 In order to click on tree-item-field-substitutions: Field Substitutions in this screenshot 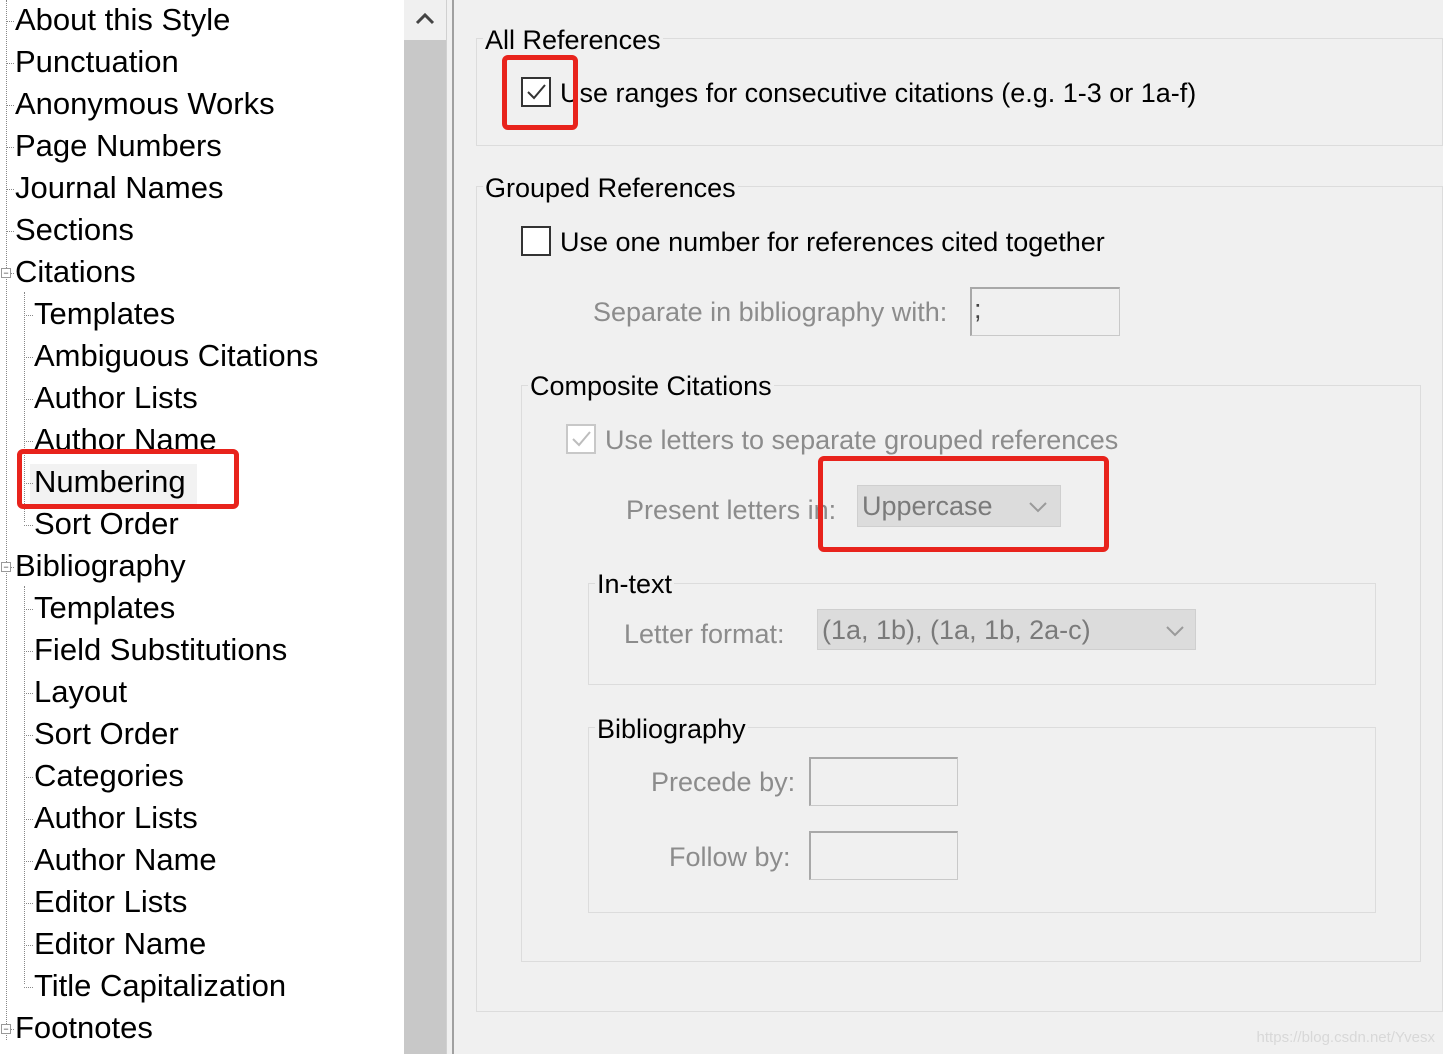, I will do `click(160, 651)`.